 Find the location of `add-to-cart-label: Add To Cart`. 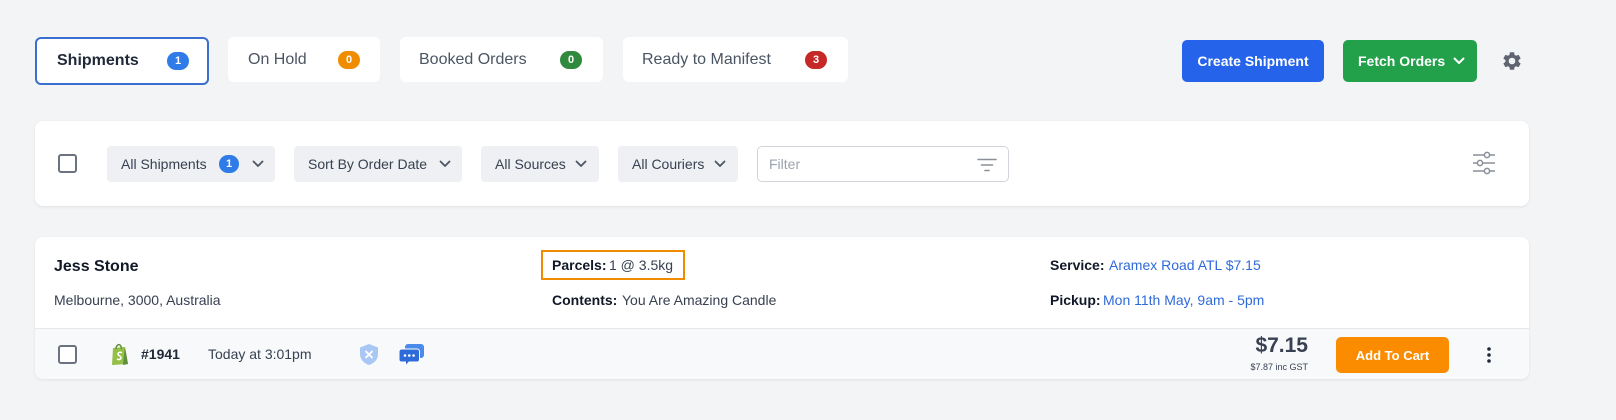

add-to-cart-label: Add To Cart is located at coordinates (1392, 355).